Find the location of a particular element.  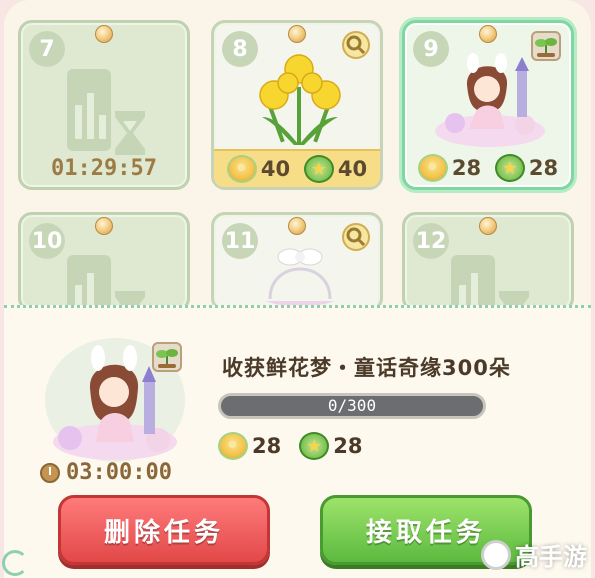

task-card-12: 12 is located at coordinates (488, 262).